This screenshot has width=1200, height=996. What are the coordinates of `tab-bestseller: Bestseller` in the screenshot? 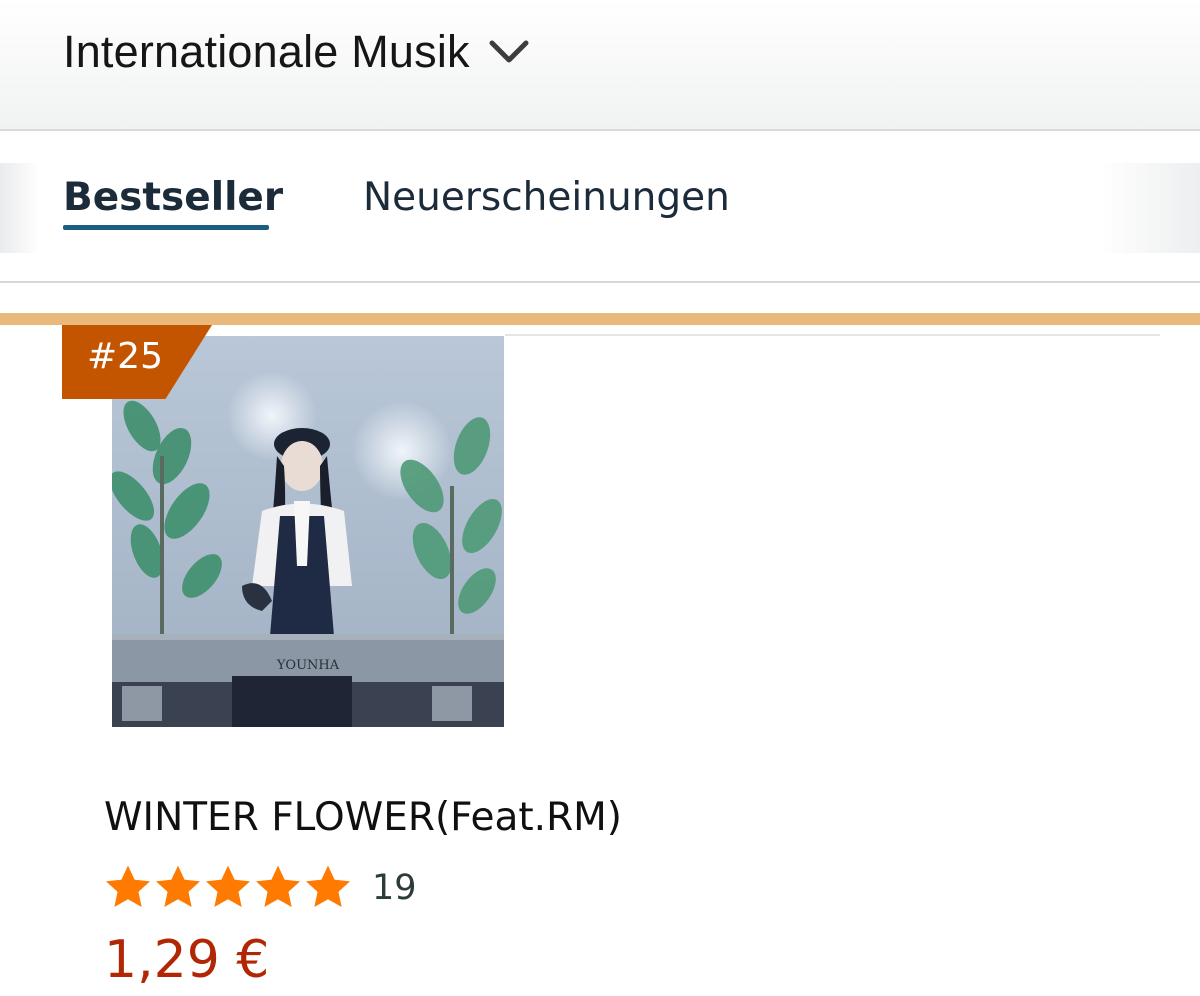 It's located at (173, 197).